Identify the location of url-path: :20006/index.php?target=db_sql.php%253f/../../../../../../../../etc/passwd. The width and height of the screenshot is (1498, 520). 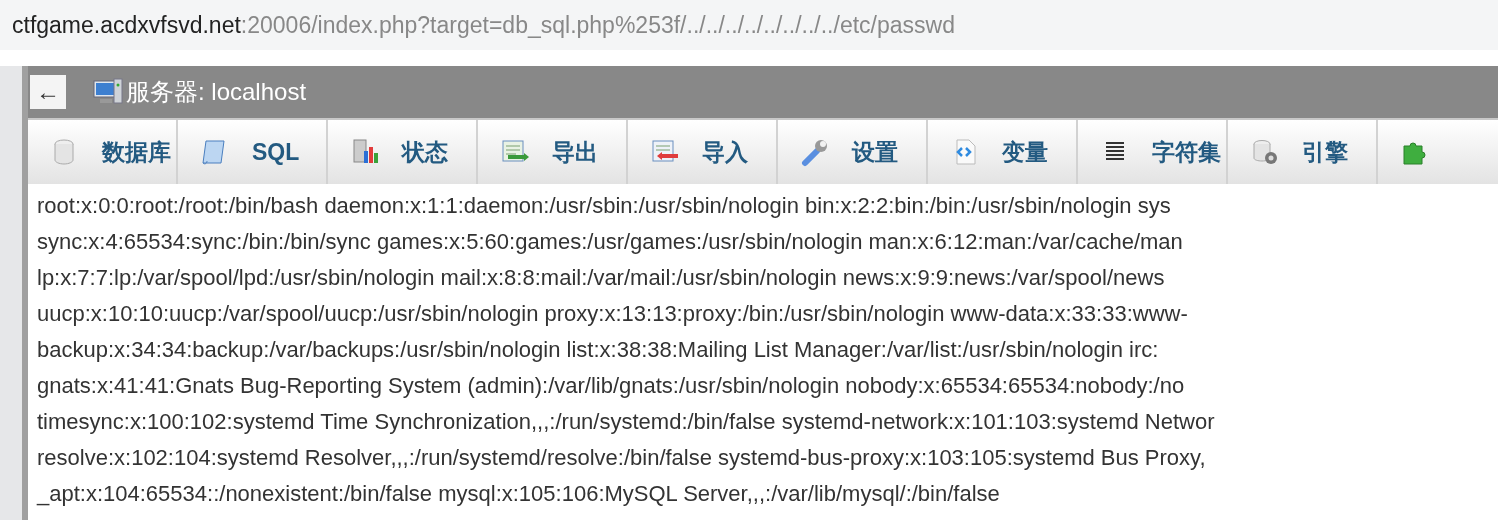
(597, 25).